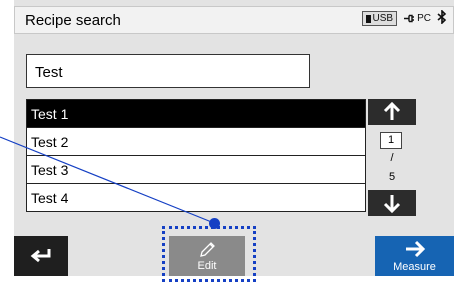 This screenshot has width=461, height=282. I want to click on annotation-dot, so click(214, 223).